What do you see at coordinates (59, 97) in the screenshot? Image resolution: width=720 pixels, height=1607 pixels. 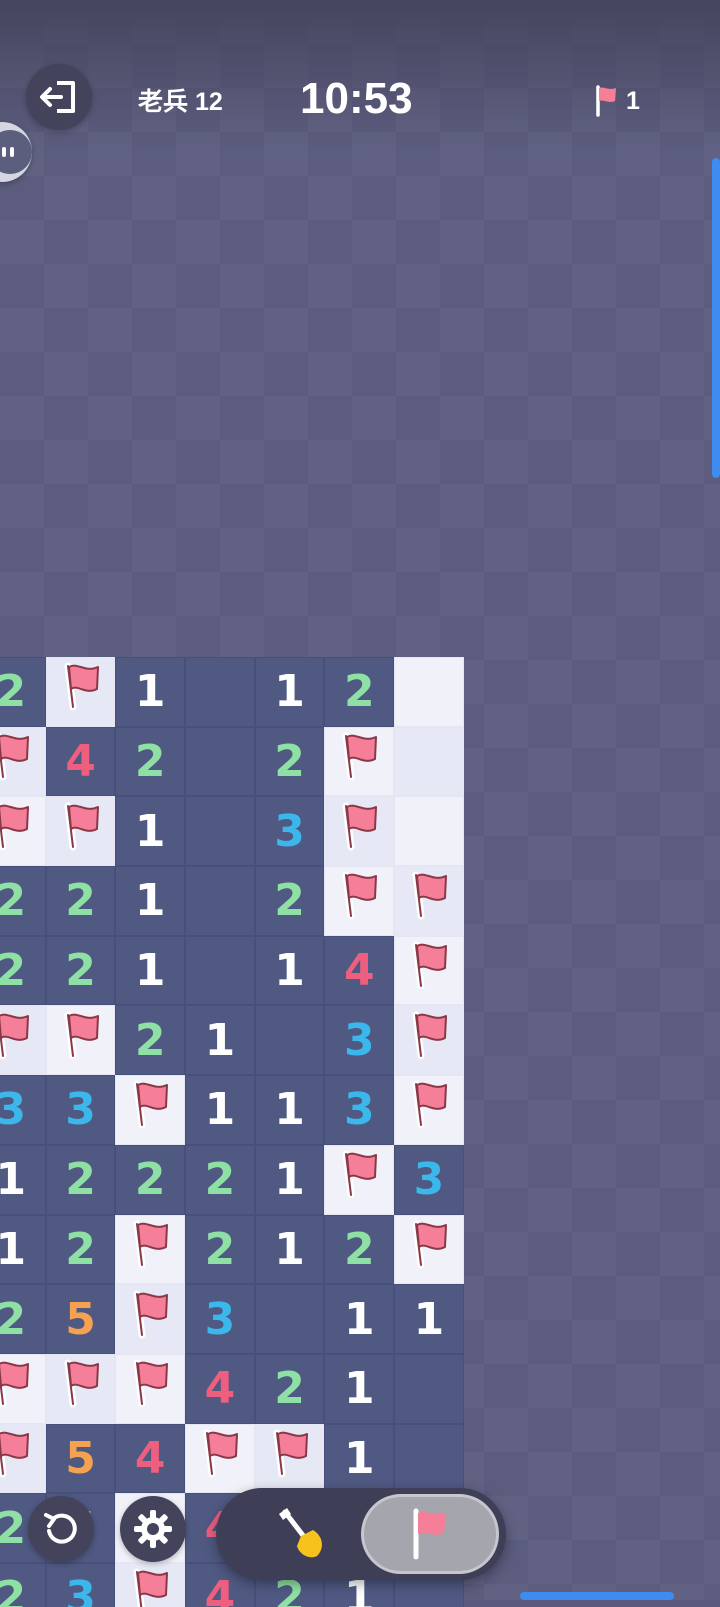 I see `exit-button` at bounding box center [59, 97].